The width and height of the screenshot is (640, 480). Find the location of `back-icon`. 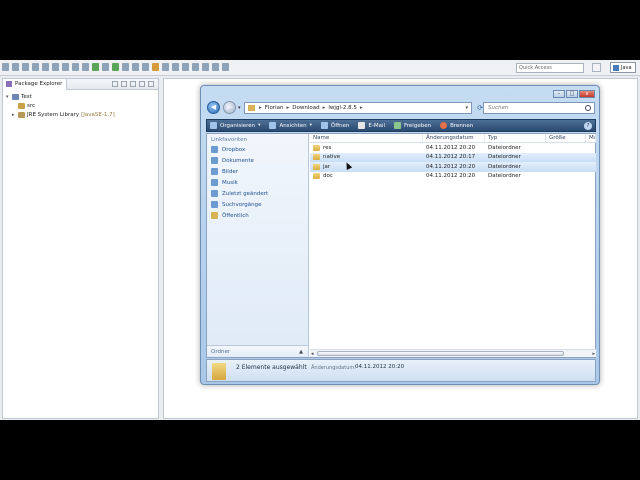

back-icon is located at coordinates (215, 67).